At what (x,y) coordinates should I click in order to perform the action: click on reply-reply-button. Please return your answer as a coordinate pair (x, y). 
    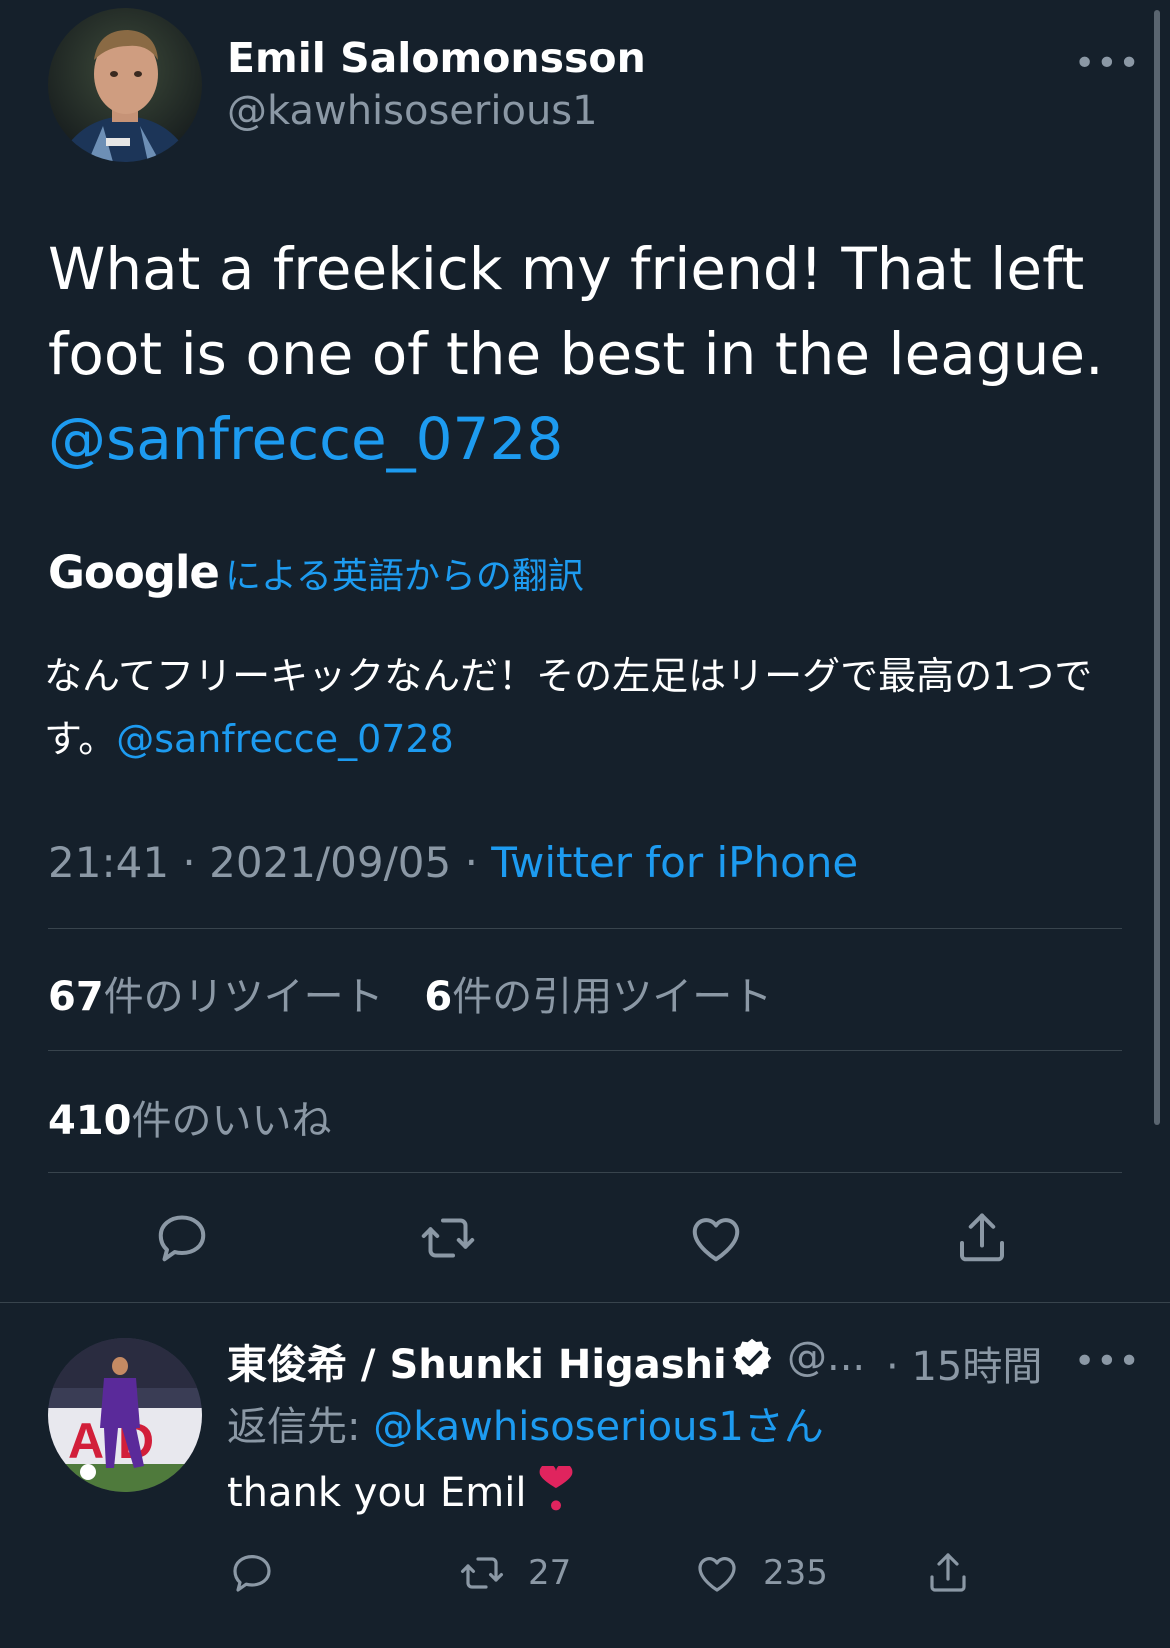
    Looking at the image, I should click on (252, 1573).